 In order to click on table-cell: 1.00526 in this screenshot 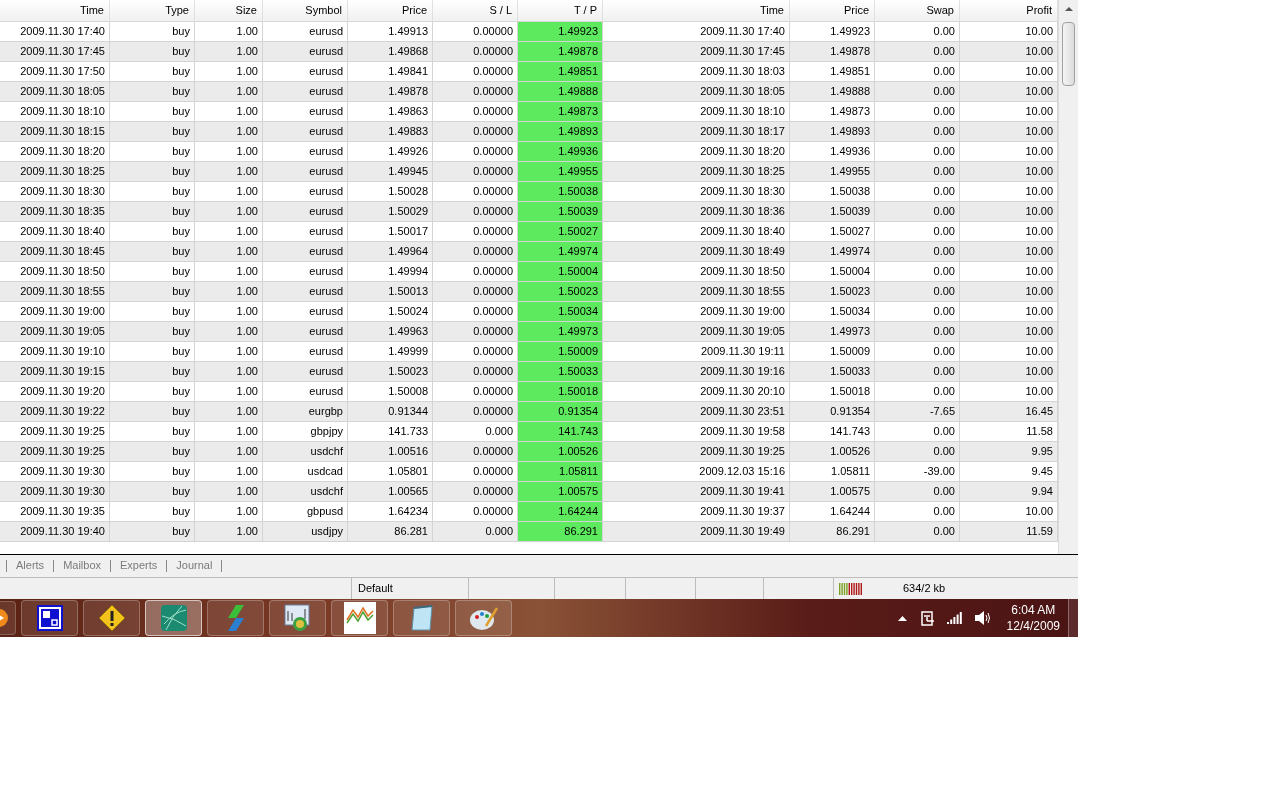, I will do `click(560, 452)`.